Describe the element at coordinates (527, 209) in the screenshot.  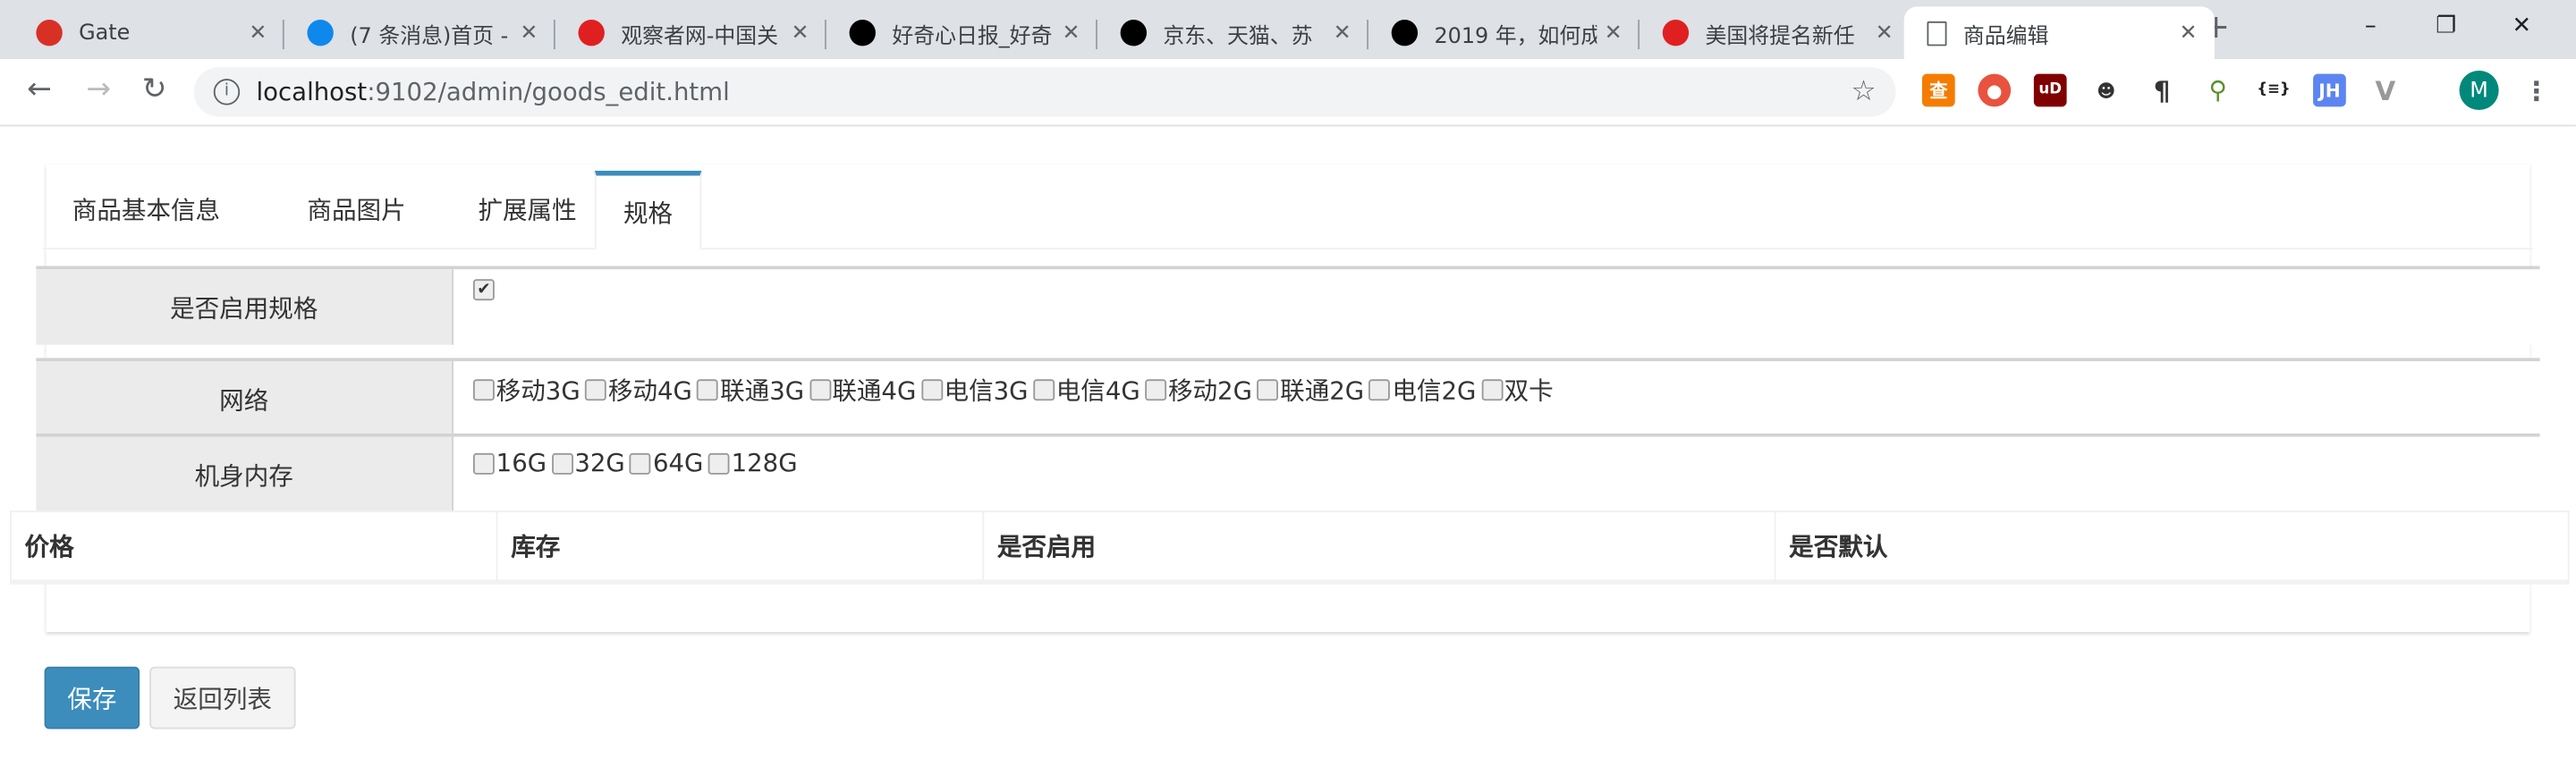
I see `tab-extended-attributes: 扩展属性` at that location.